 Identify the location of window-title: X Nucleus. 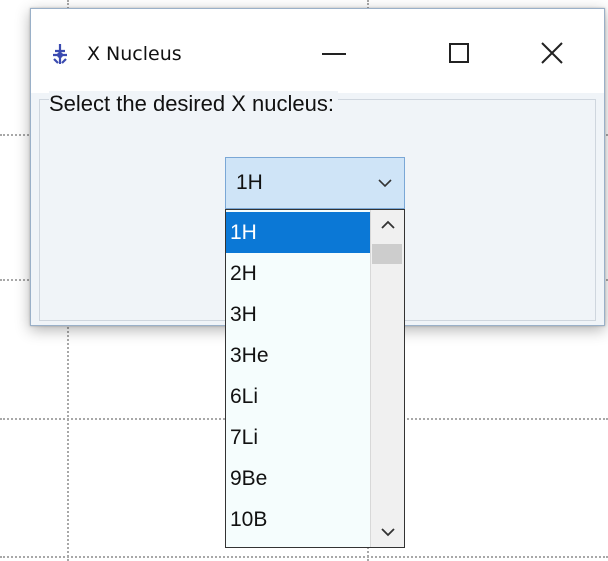
(134, 54).